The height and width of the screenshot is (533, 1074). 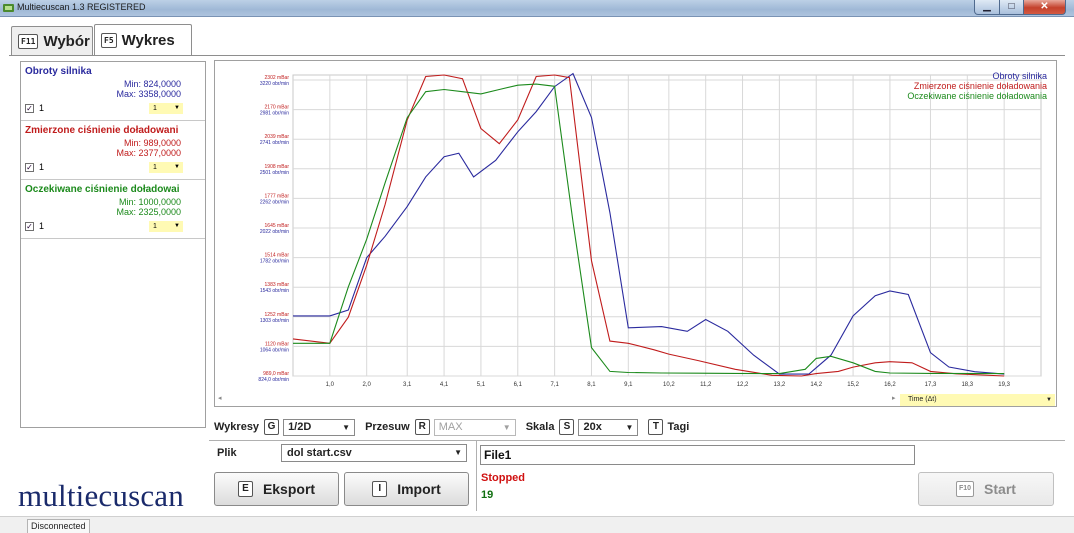 I want to click on x-tick-label: 11,2, so click(x=706, y=385).